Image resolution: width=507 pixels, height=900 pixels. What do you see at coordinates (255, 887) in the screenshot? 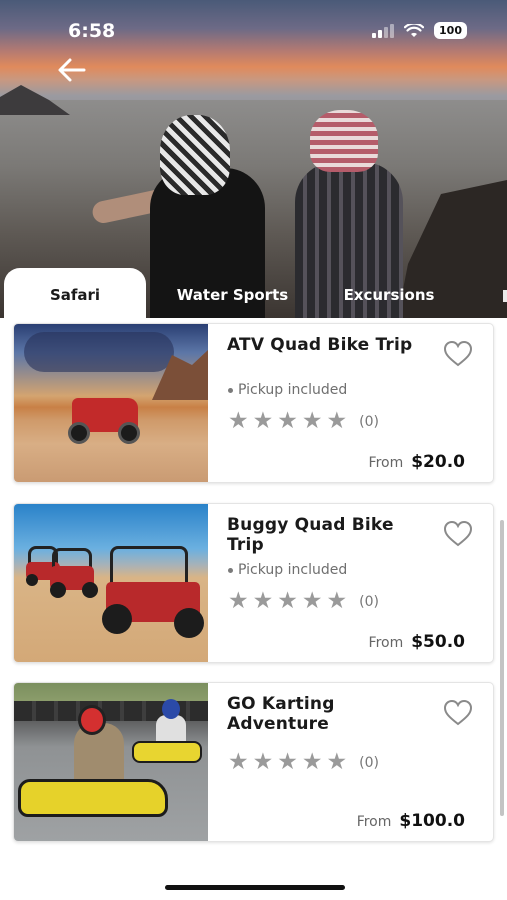
I see `home-indicator` at bounding box center [255, 887].